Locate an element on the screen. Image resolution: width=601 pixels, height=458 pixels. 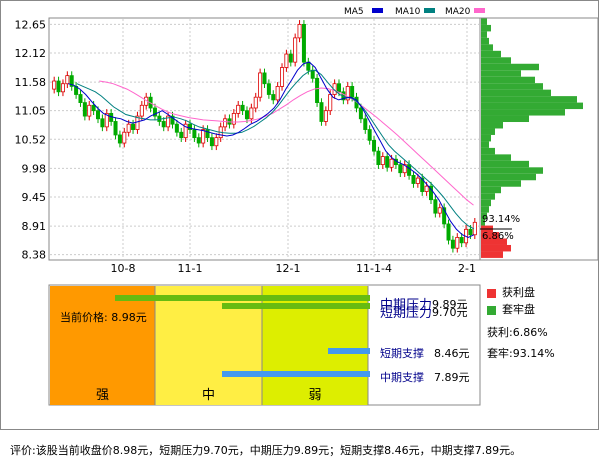
x-tick-label: 11-1-4 is located at coordinates (374, 268).